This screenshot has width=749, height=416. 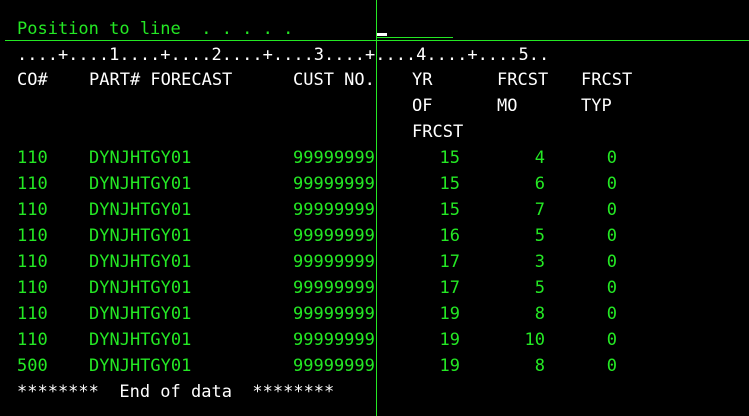 I want to click on header-yr-line2: OF, so click(x=422, y=106).